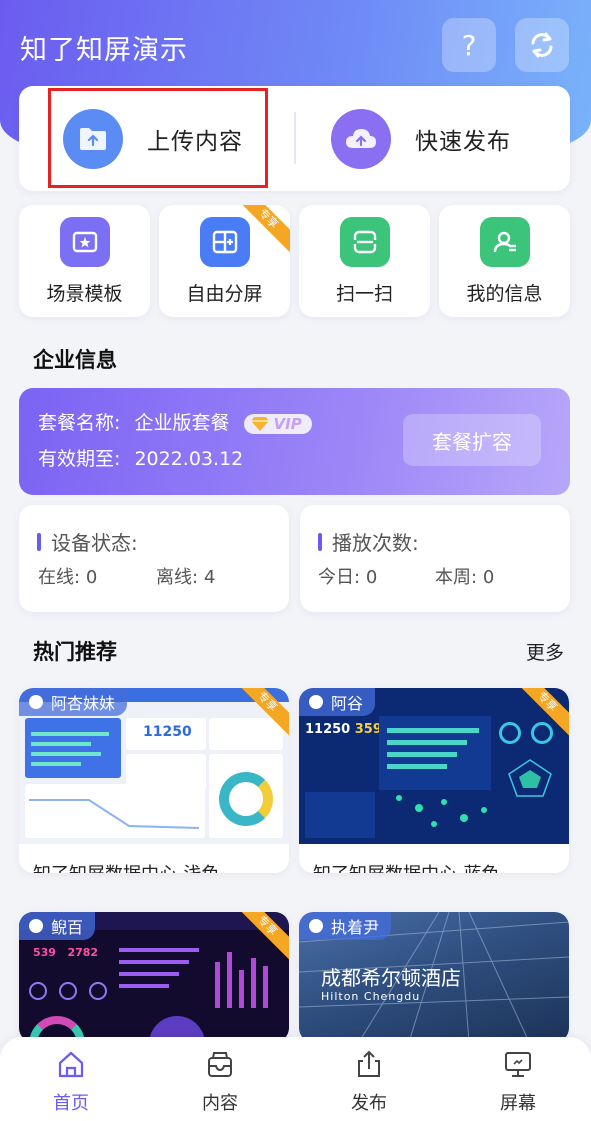 The height and width of the screenshot is (1121, 591). Describe the element at coordinates (57, 926) in the screenshot. I see `author-tag: 鲵百` at that location.